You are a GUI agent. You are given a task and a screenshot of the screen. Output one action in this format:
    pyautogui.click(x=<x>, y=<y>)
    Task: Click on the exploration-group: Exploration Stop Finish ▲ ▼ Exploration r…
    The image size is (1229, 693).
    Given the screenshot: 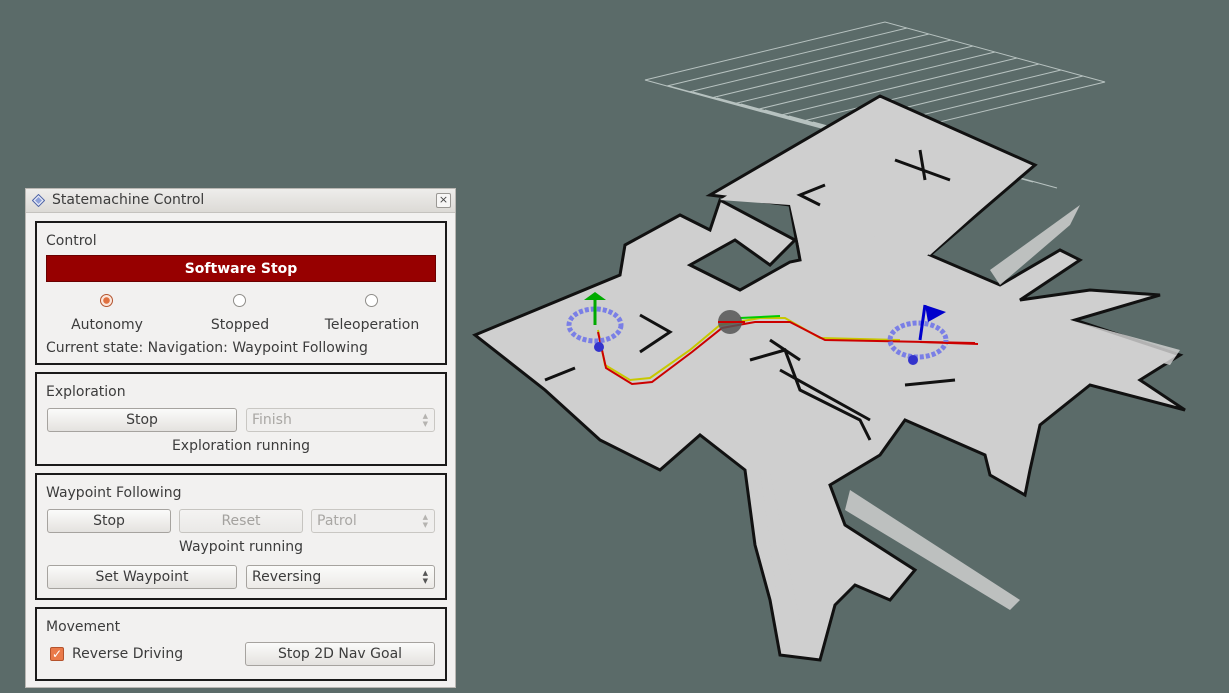 What is the action you would take?
    pyautogui.click(x=241, y=419)
    